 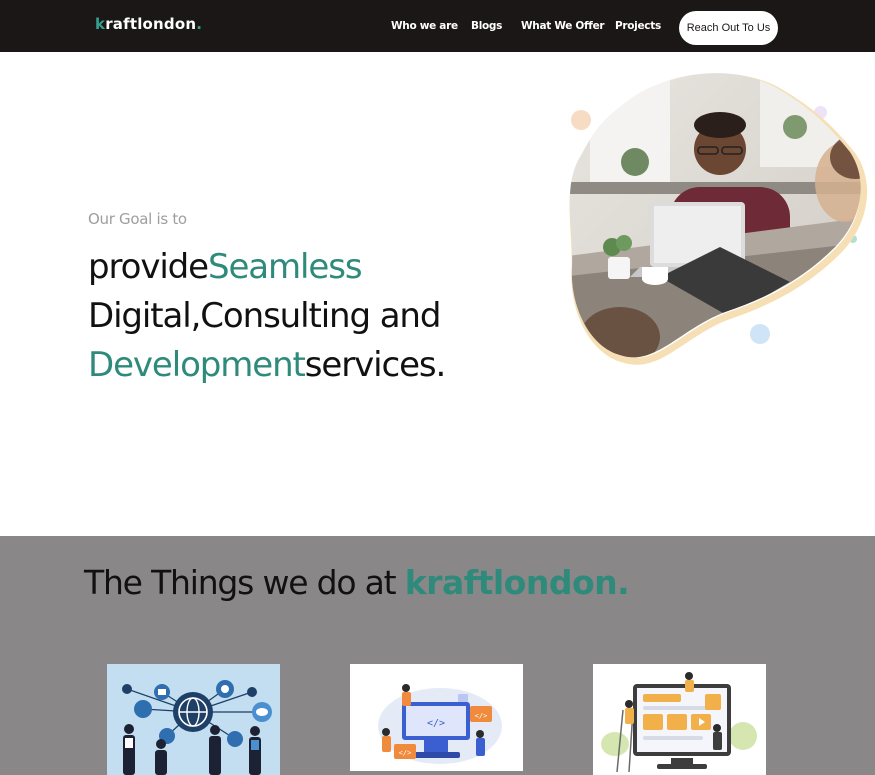 I want to click on hero-word-seamless: Seamless, so click(x=285, y=267).